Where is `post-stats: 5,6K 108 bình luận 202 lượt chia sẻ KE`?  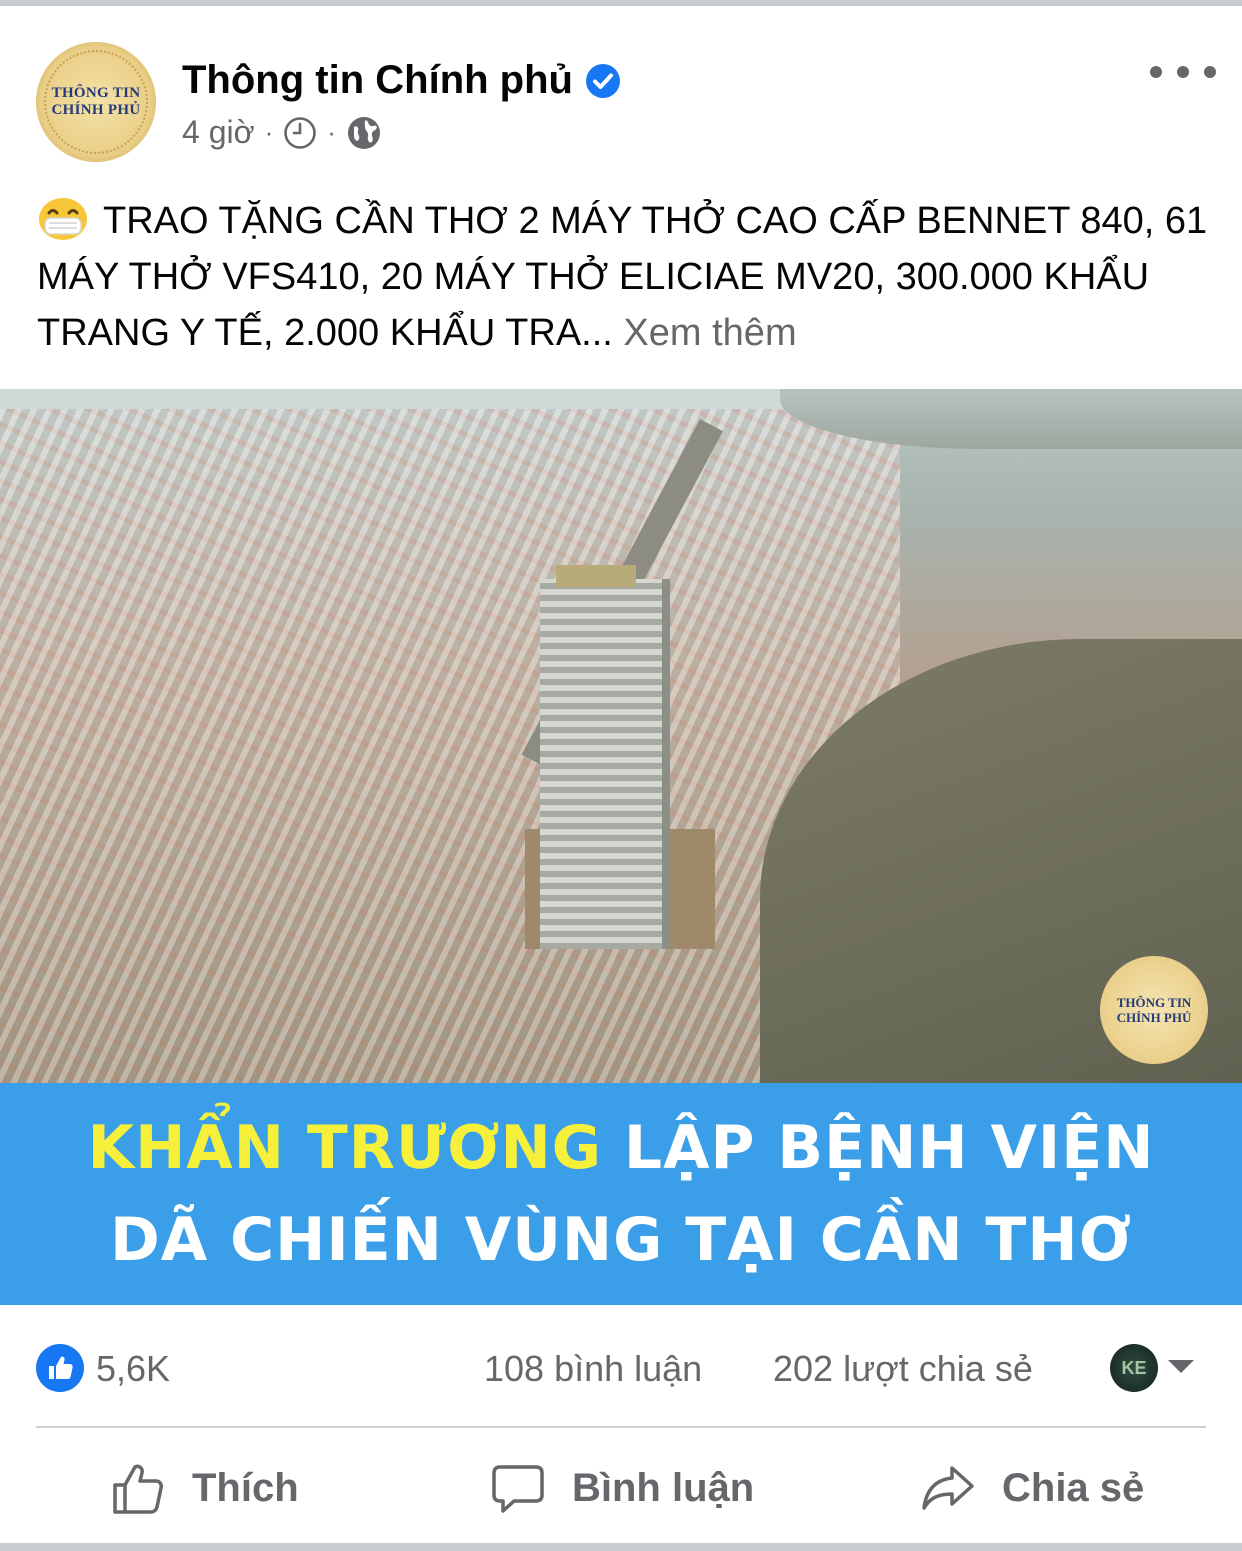 post-stats: 5,6K 108 bình luận 202 lượt chia sẻ KE is located at coordinates (621, 1369).